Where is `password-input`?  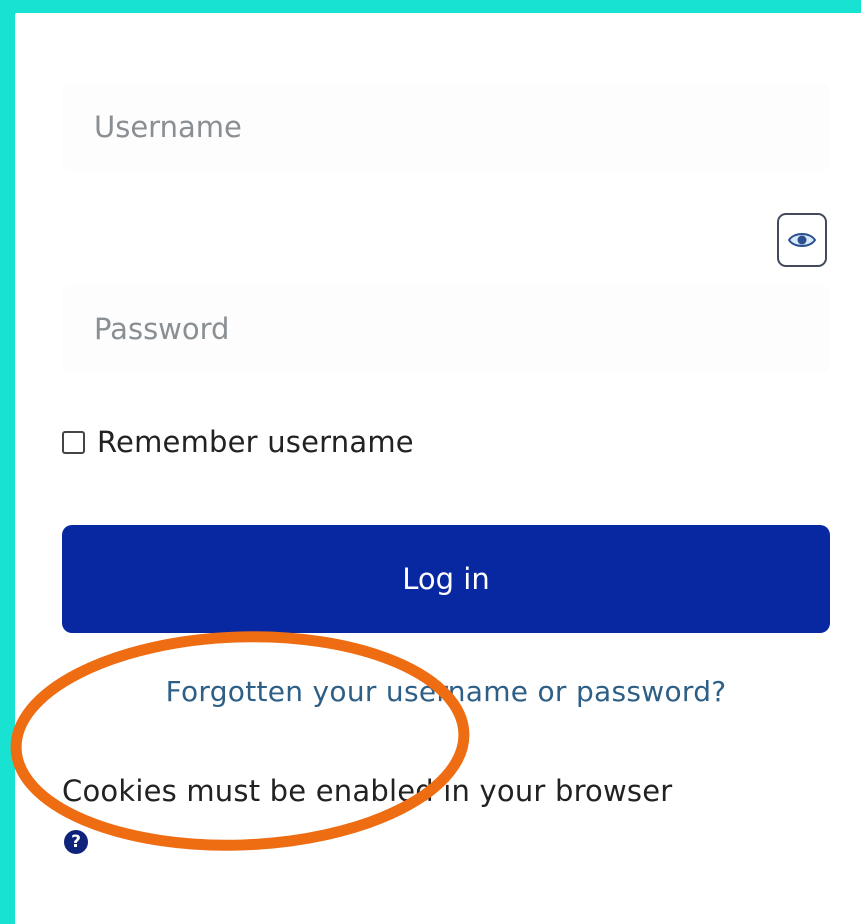 password-input is located at coordinates (446, 329).